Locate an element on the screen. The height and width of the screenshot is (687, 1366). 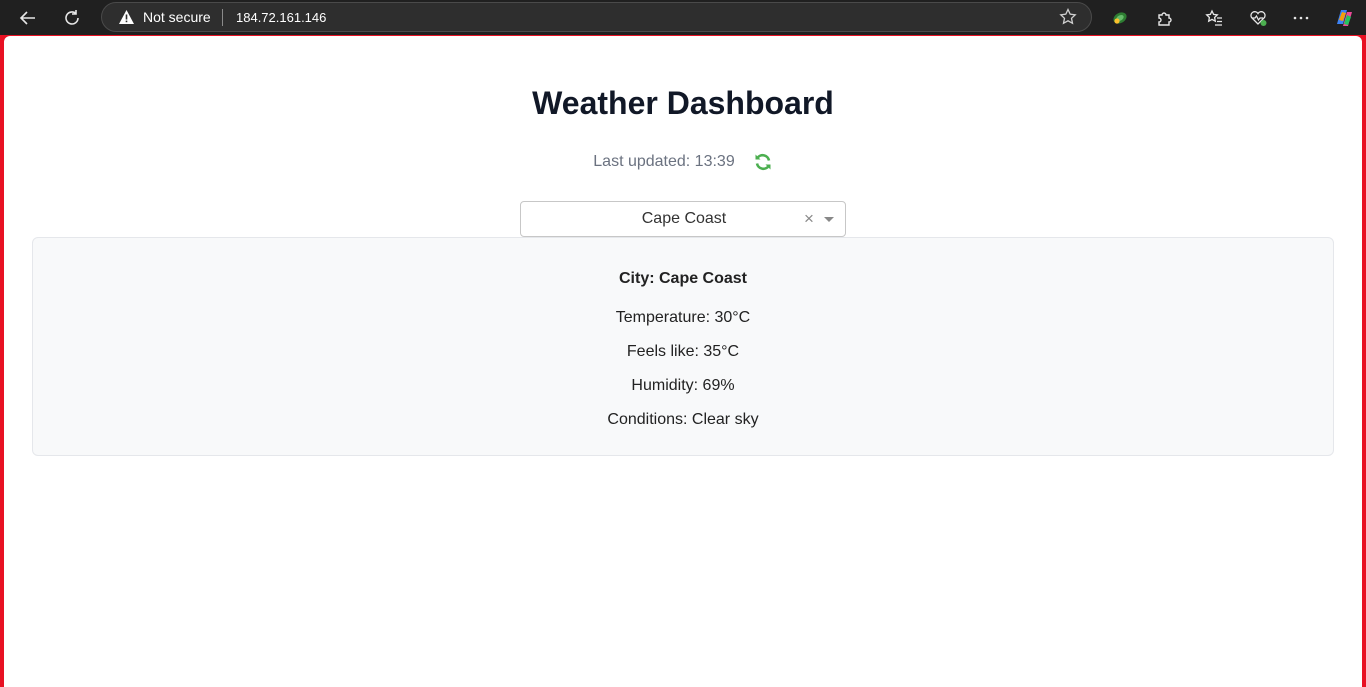
more-button is located at coordinates (1301, 18).